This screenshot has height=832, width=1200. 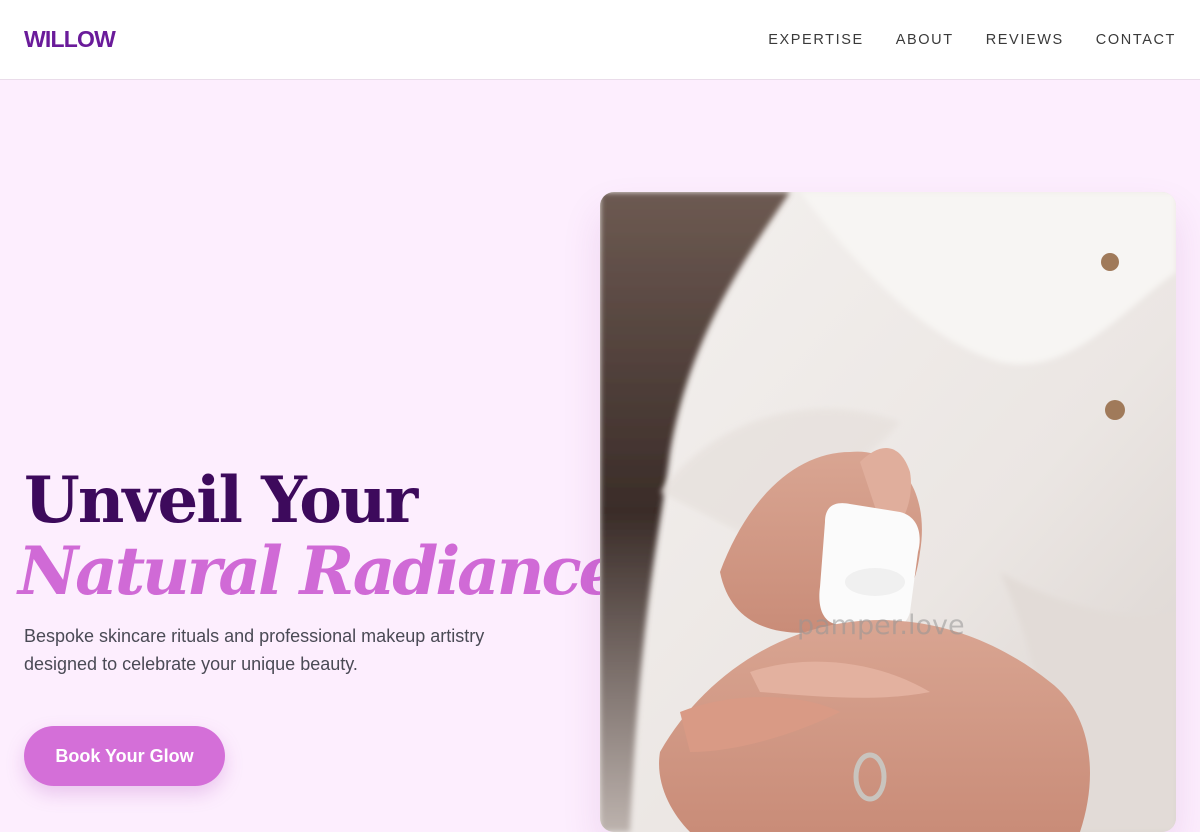 What do you see at coordinates (221, 500) in the screenshot?
I see `hero-headline-line1: Unveil Your` at bounding box center [221, 500].